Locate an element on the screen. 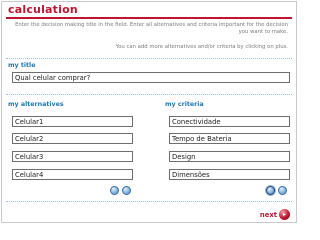 This screenshot has width=320, height=240. separator-middle is located at coordinates (149, 94).